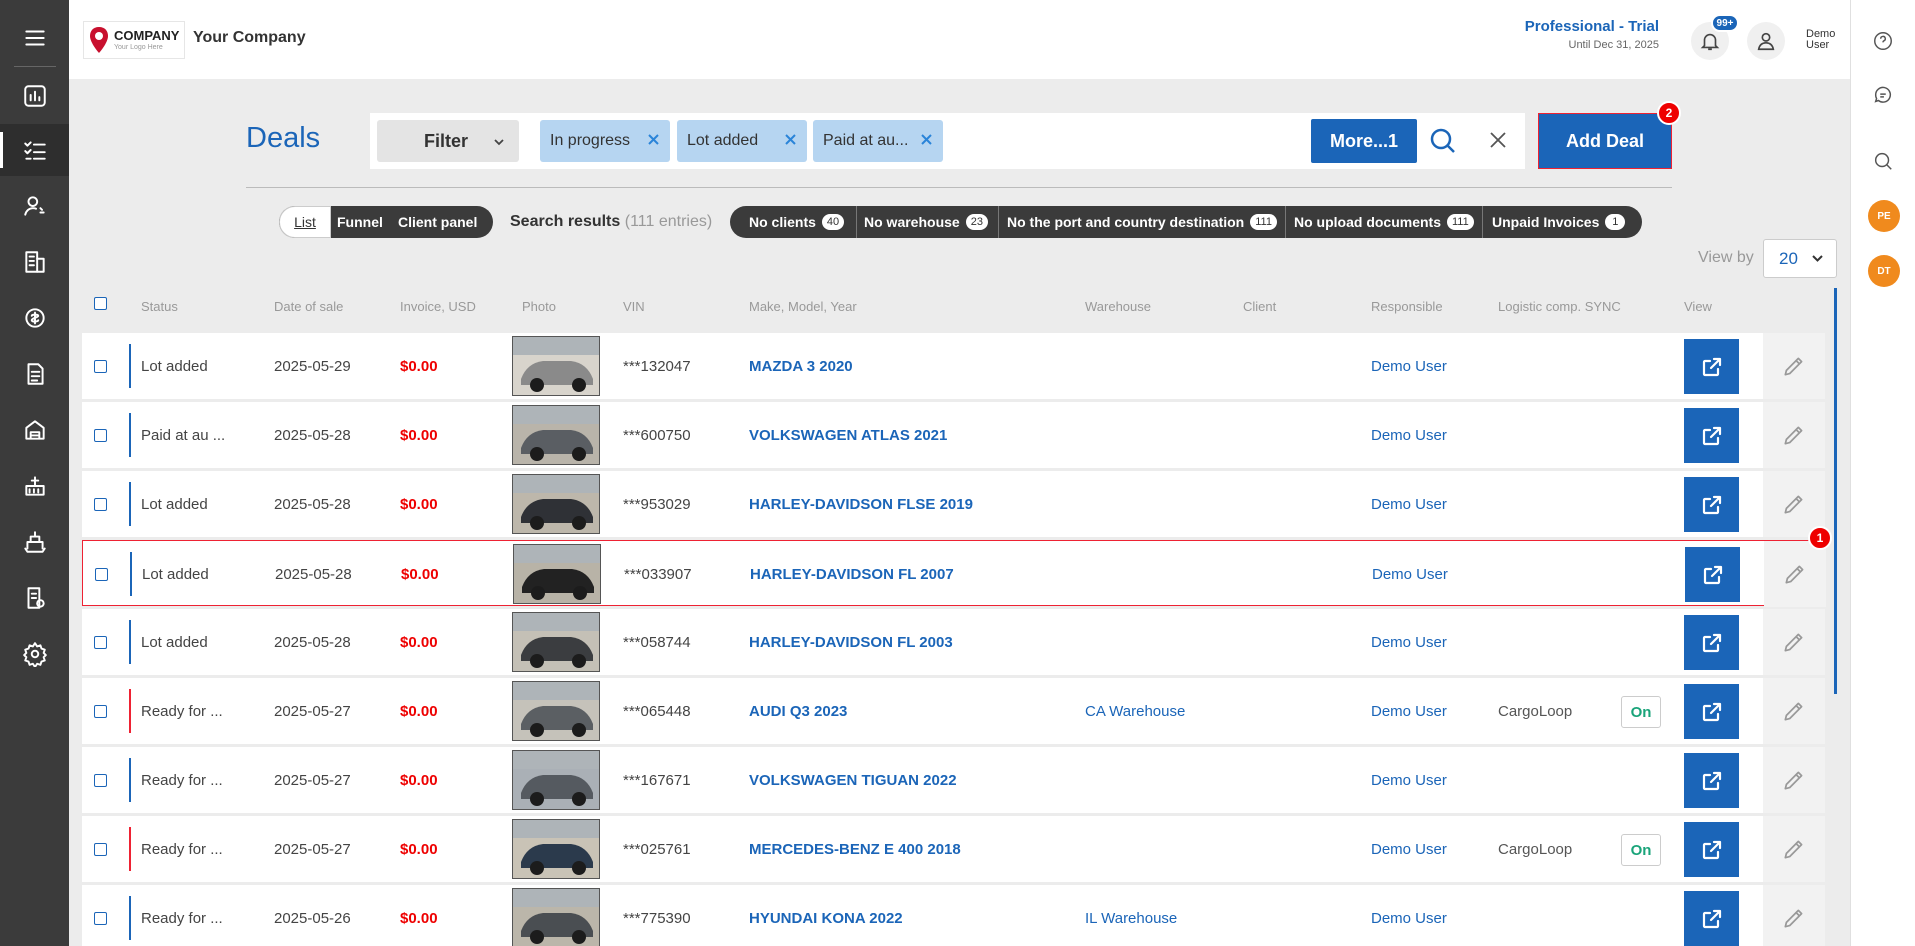  What do you see at coordinates (634, 306) in the screenshot?
I see `column-header: VIN` at bounding box center [634, 306].